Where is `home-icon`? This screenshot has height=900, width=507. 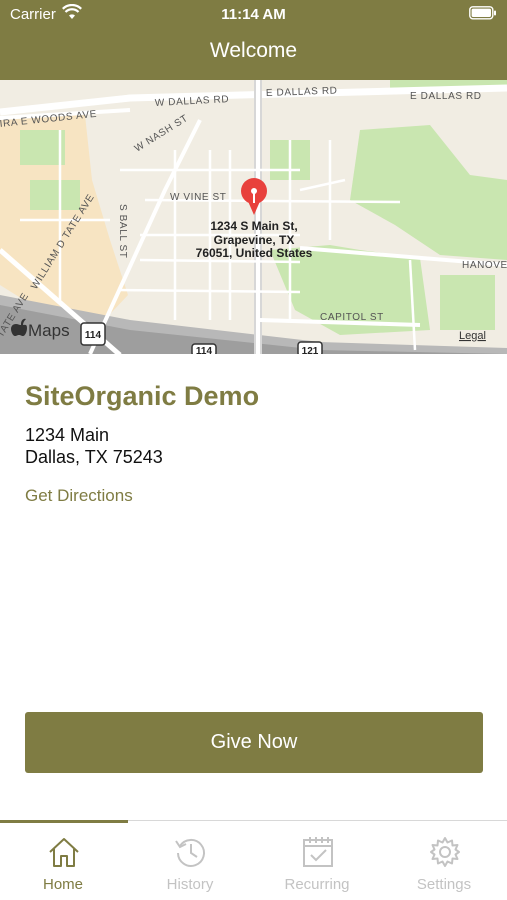 home-icon is located at coordinates (64, 852).